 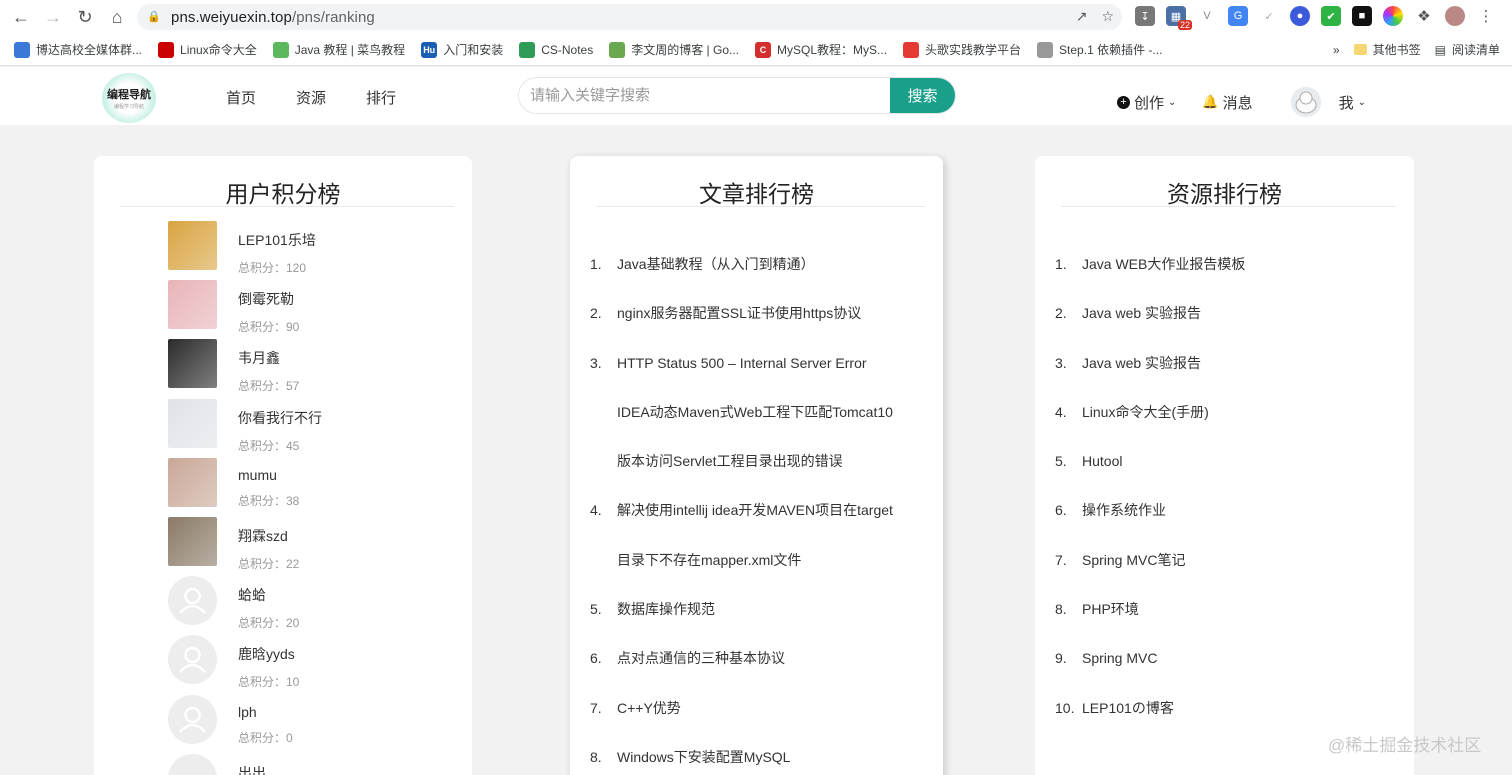 I want to click on list-item: 5. Hutool, so click(x=1225, y=461).